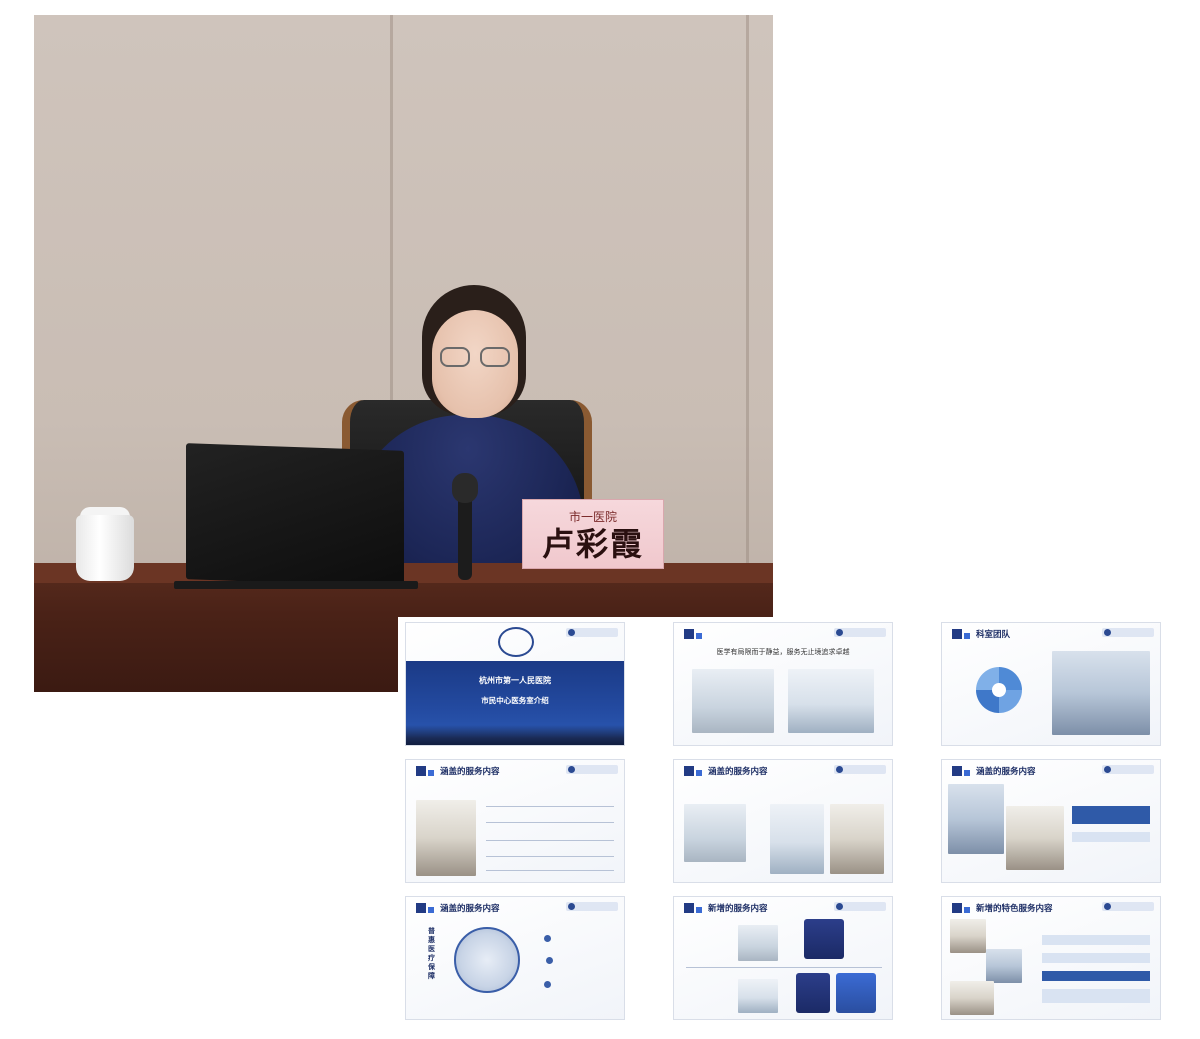 Image resolution: width=1200 pixels, height=1039 pixels. Describe the element at coordinates (1051, 684) in the screenshot. I see `slide-3: 科室团队` at that location.